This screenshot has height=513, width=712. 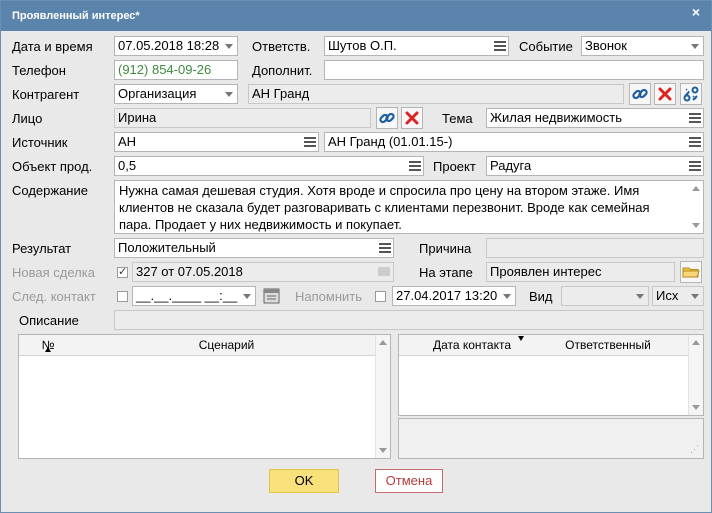 What do you see at coordinates (242, 118) in the screenshot?
I see `person-field: Ирина` at bounding box center [242, 118].